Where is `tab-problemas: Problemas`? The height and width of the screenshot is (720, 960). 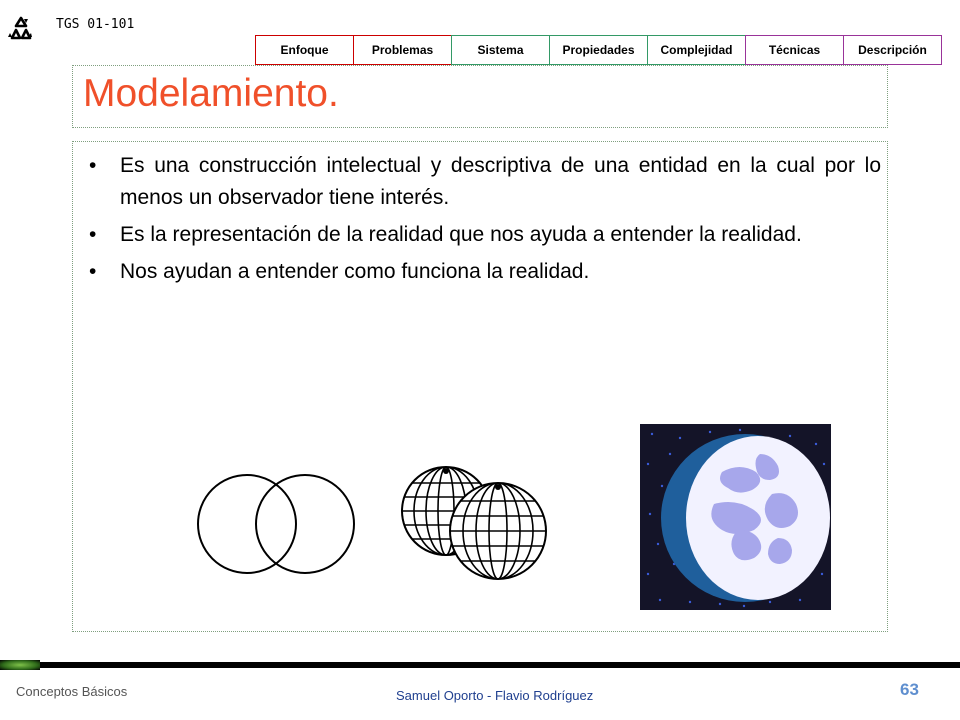
tab-problemas: Problemas is located at coordinates (402, 50).